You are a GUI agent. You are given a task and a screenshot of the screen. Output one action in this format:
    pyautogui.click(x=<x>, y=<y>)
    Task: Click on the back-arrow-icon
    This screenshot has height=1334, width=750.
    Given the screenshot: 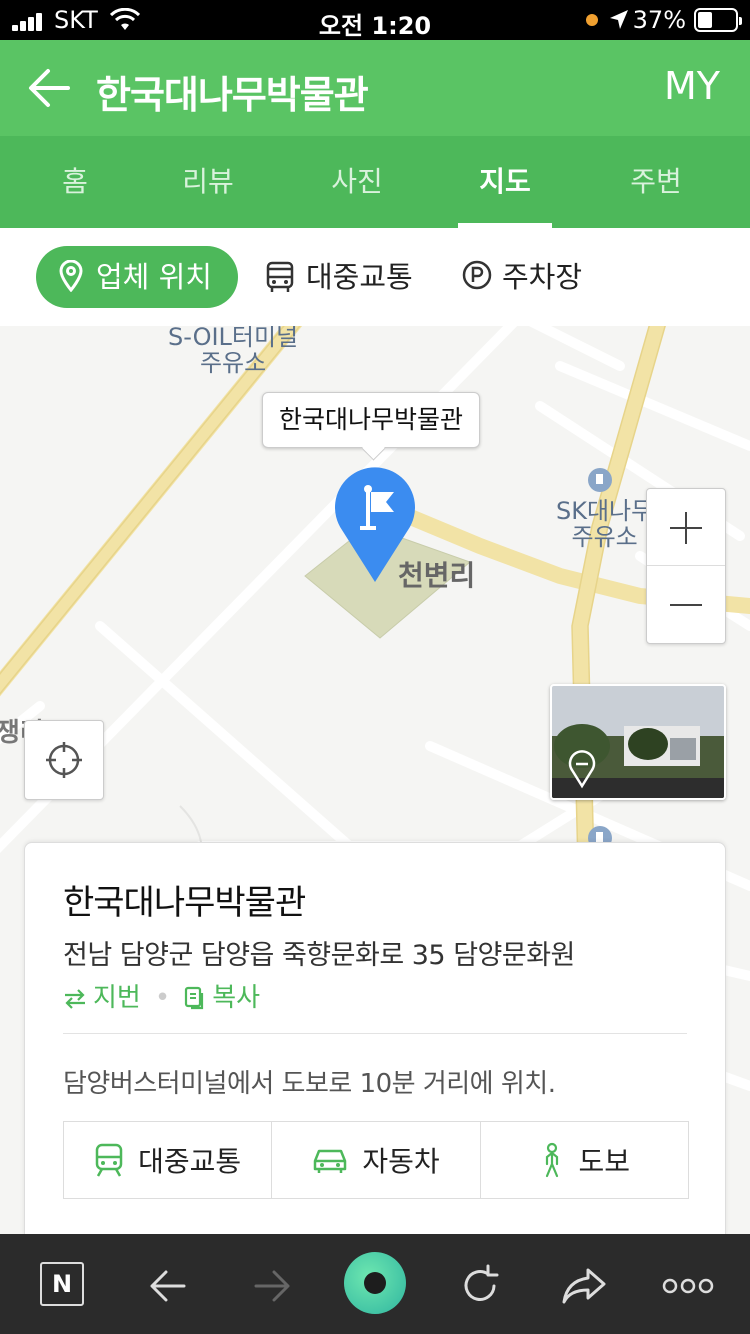 What is the action you would take?
    pyautogui.click(x=49, y=88)
    